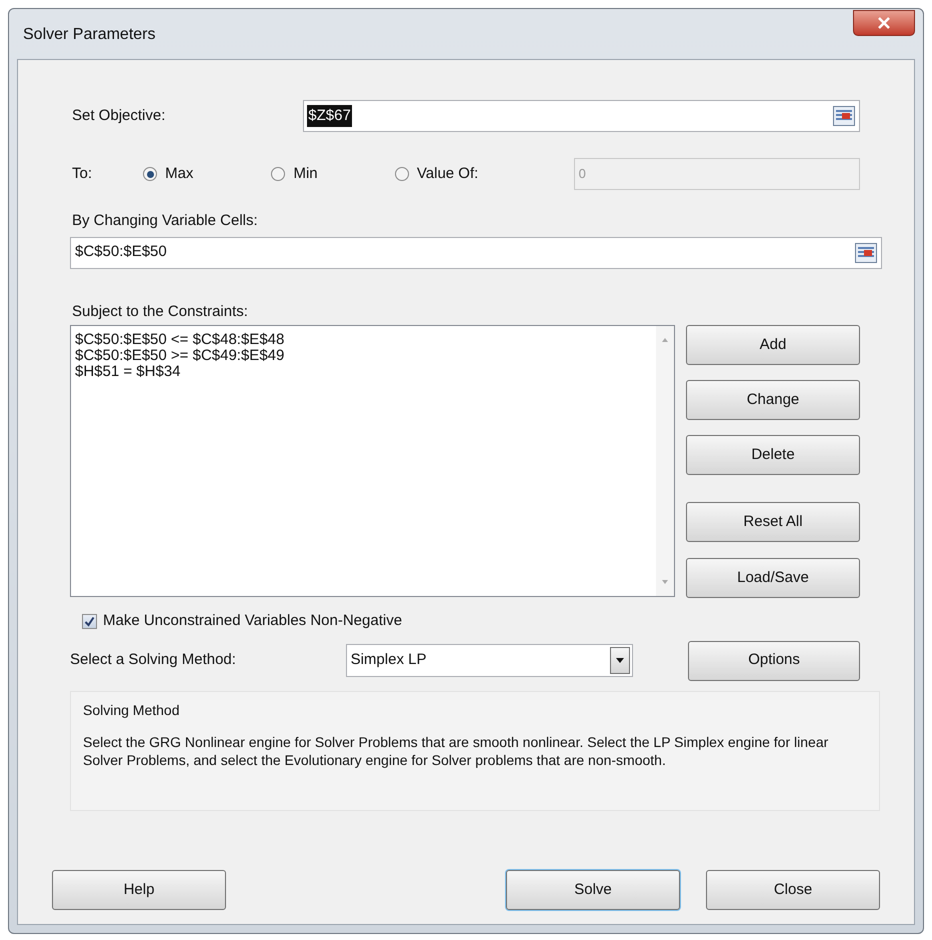 The image size is (932, 940). I want to click on dialog-button: Solve, so click(593, 890).